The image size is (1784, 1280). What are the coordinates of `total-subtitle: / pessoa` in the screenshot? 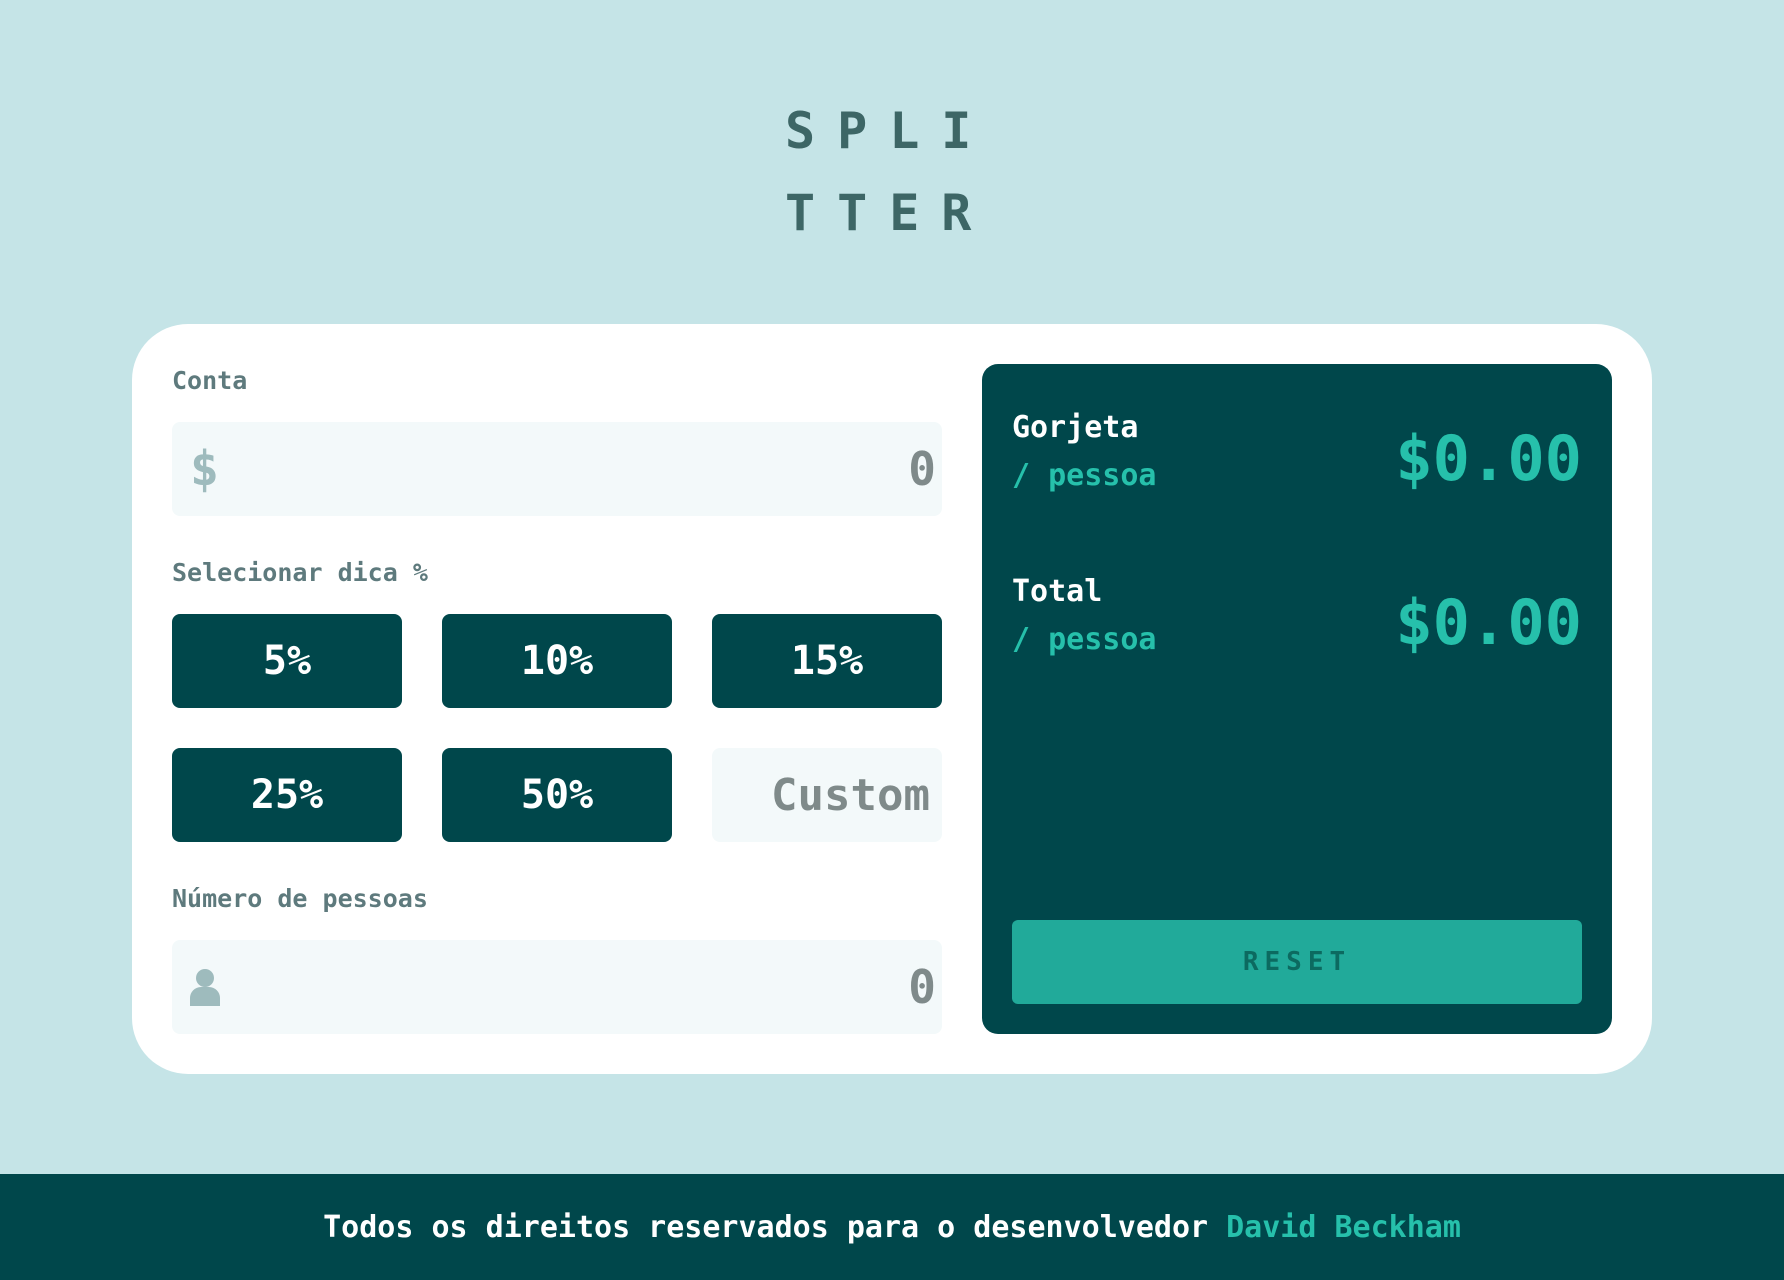 It's located at (1084, 639).